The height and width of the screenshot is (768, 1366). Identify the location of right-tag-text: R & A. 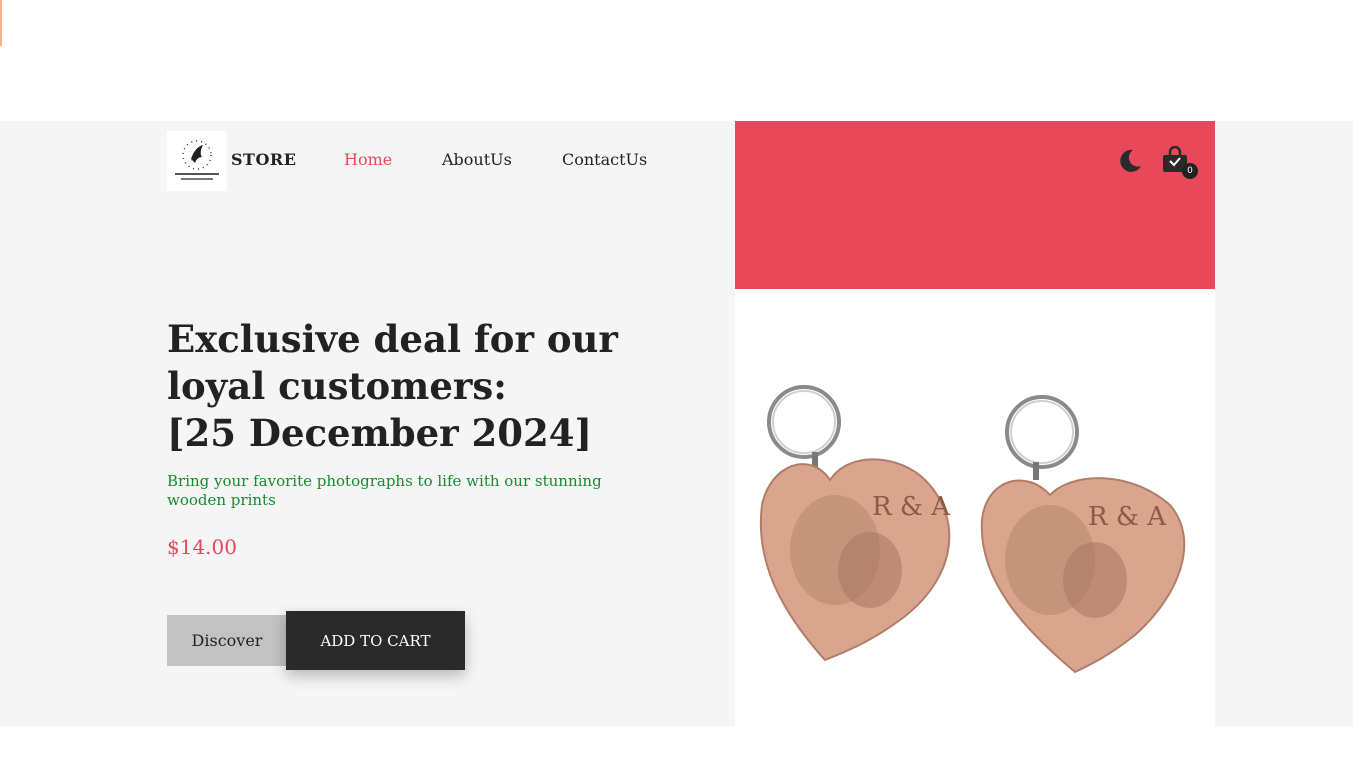
(1127, 517).